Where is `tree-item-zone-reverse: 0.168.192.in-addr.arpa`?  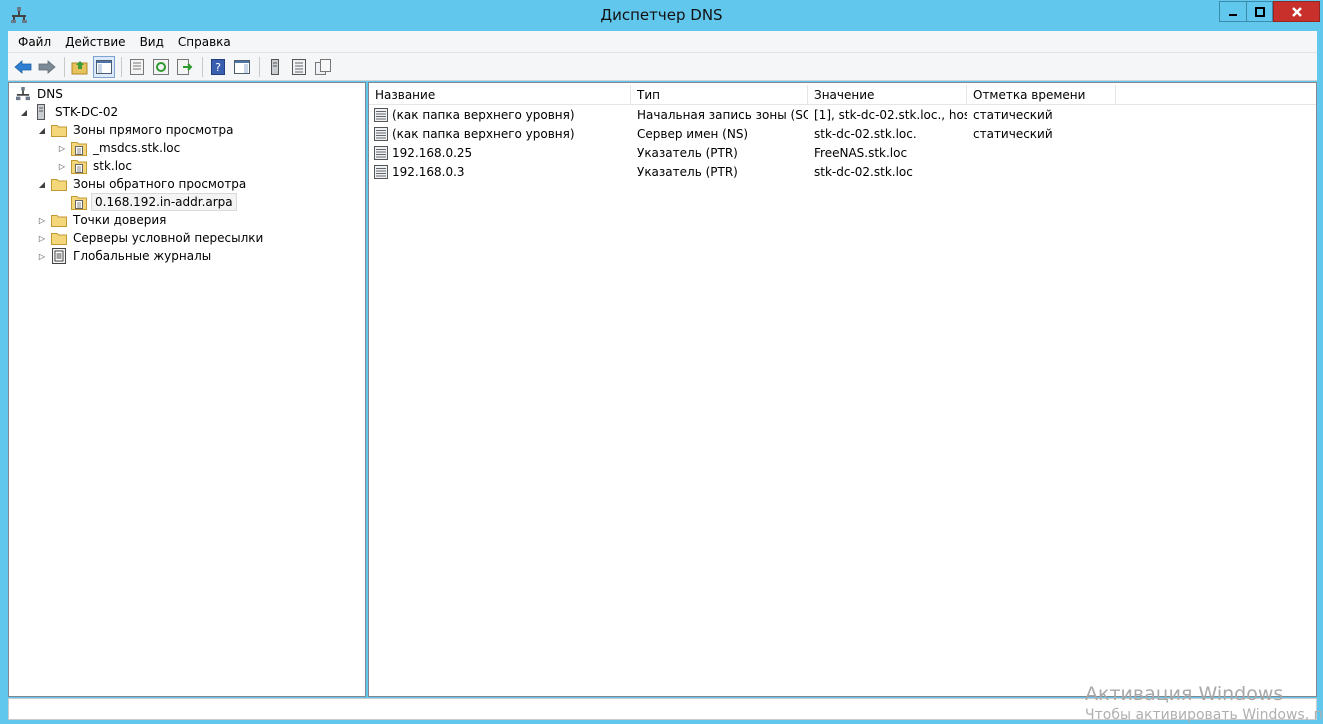 tree-item-zone-reverse: 0.168.192.in-addr.arpa is located at coordinates (154, 202).